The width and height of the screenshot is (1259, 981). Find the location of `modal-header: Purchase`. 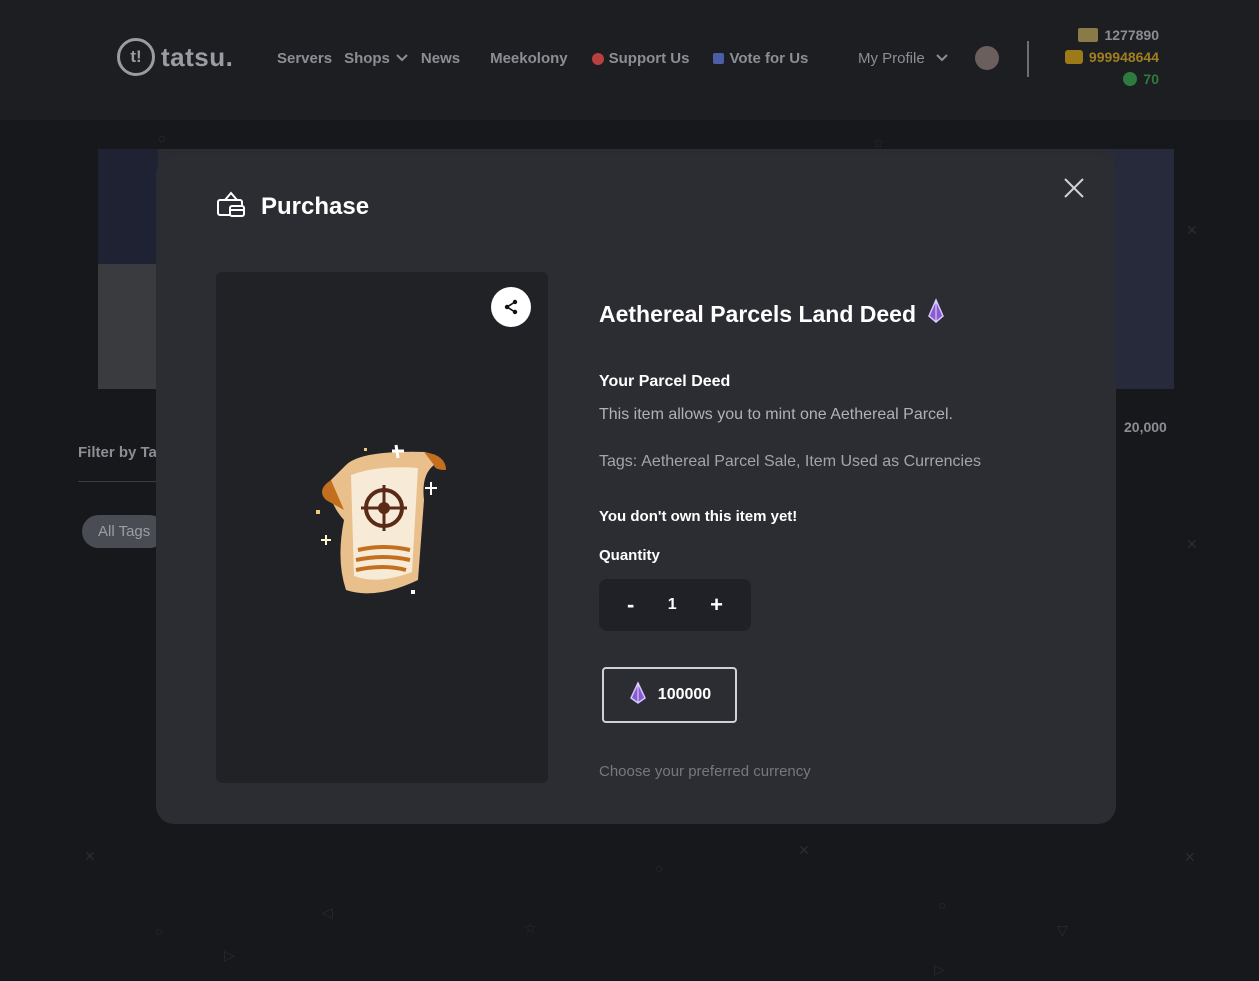

modal-header: Purchase is located at coordinates (292, 206).